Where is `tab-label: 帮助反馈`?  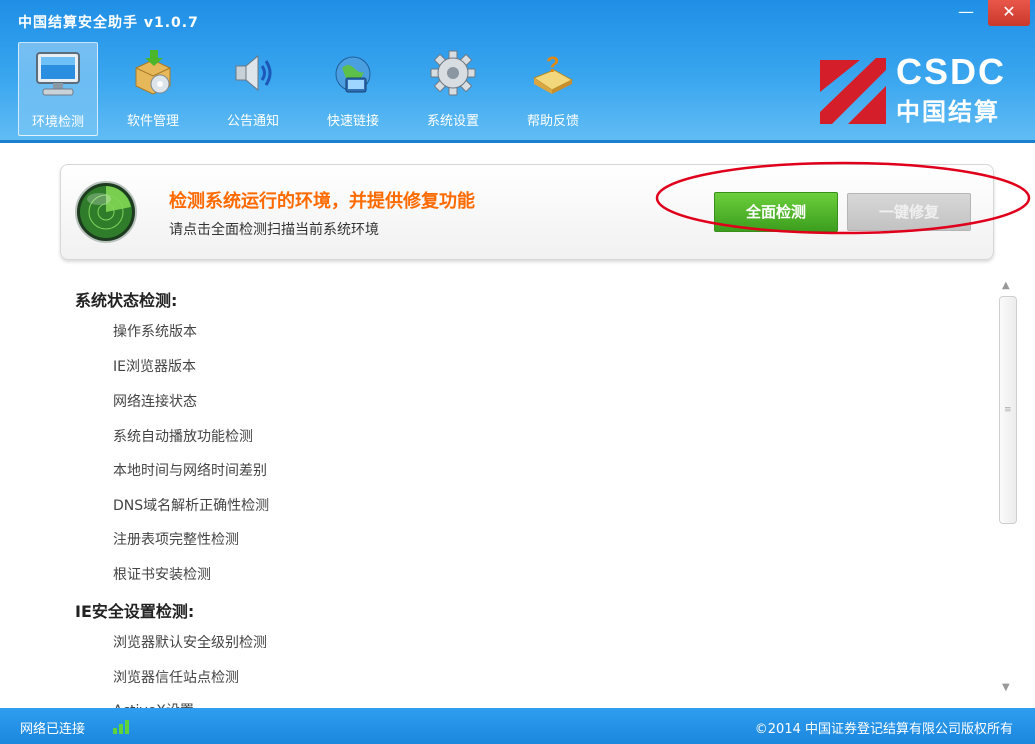 tab-label: 帮助反馈 is located at coordinates (552, 121).